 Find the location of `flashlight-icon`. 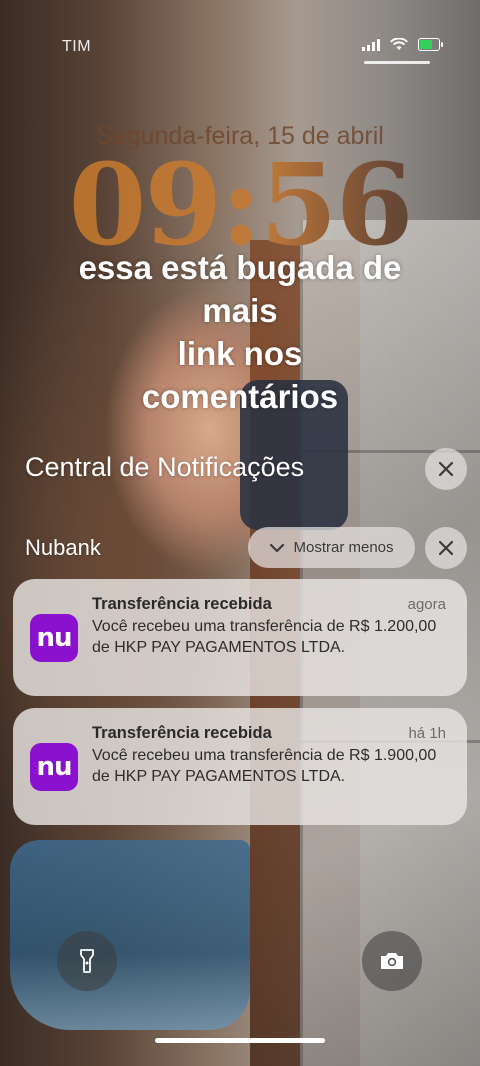

flashlight-icon is located at coordinates (87, 961).